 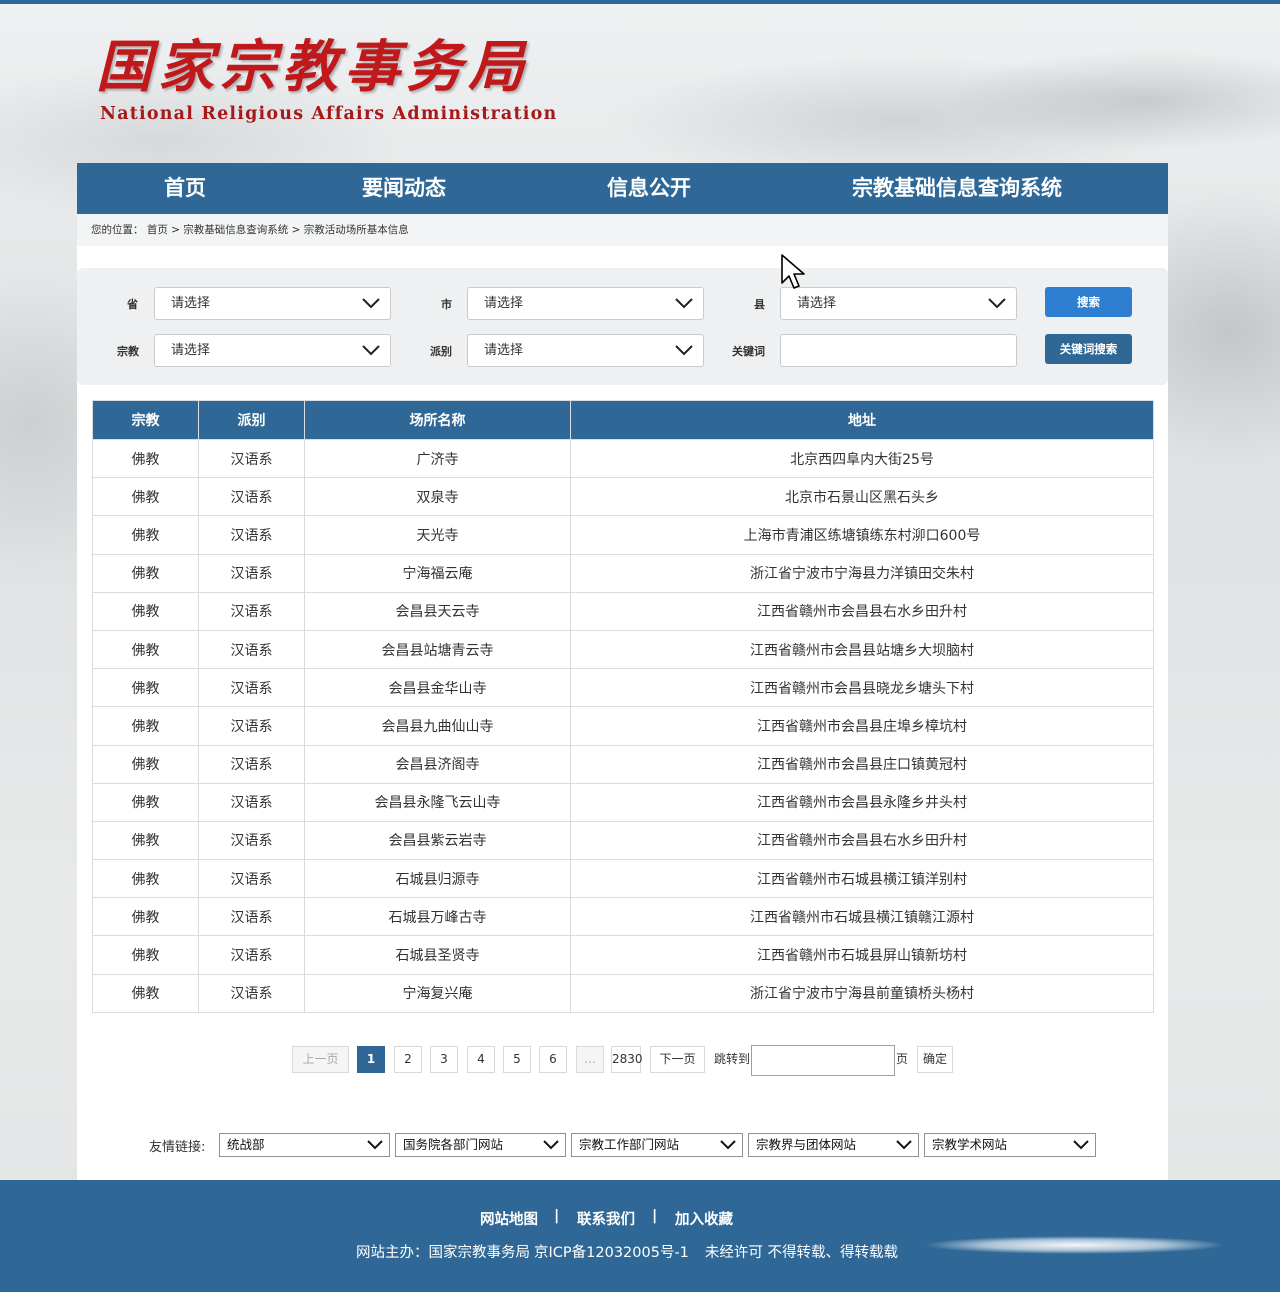 What do you see at coordinates (657, 1145) in the screenshot?
I see `links-select-religious-work: 宗教工作部门网站` at bounding box center [657, 1145].